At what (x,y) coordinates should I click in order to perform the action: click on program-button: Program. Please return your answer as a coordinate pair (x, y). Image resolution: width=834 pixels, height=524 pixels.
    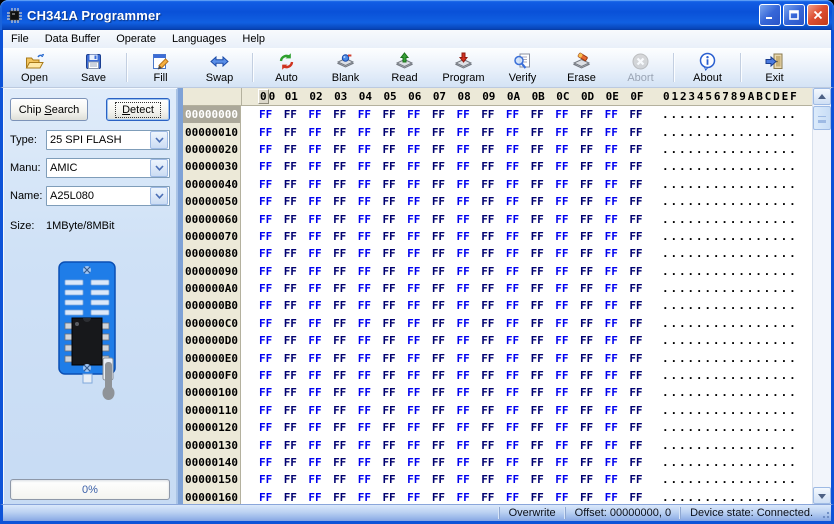
    Looking at the image, I should click on (463, 67).